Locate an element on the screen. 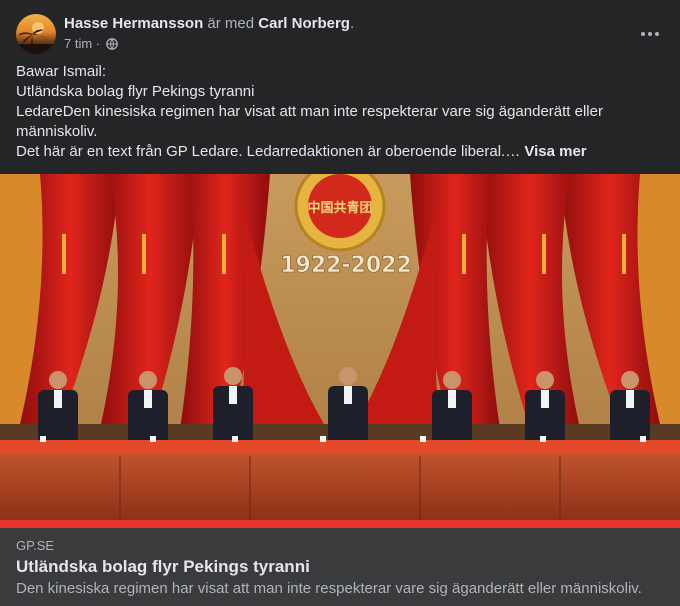 The image size is (680, 606). banner-text: 1922-2022 is located at coordinates (346, 265).